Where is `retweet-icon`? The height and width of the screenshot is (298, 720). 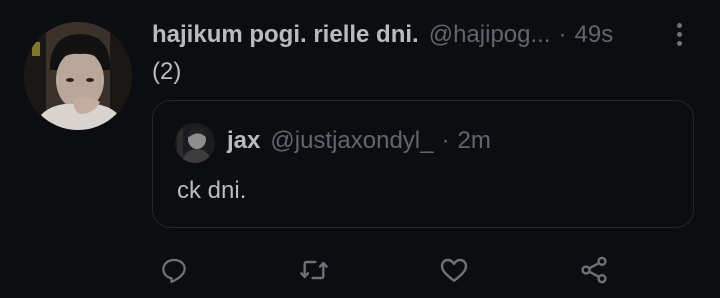 retweet-icon is located at coordinates (314, 270).